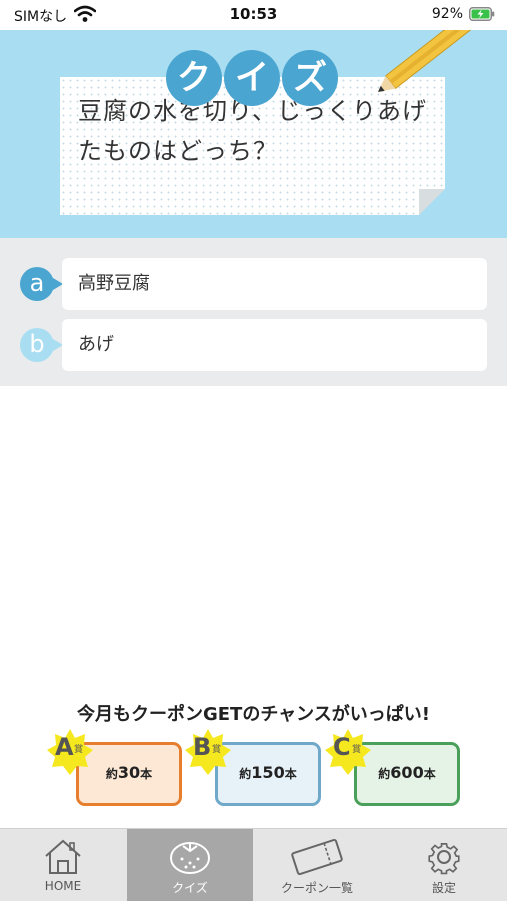 The height and width of the screenshot is (901, 507). What do you see at coordinates (348, 752) in the screenshot?
I see `prize-star-badge: C賞` at bounding box center [348, 752].